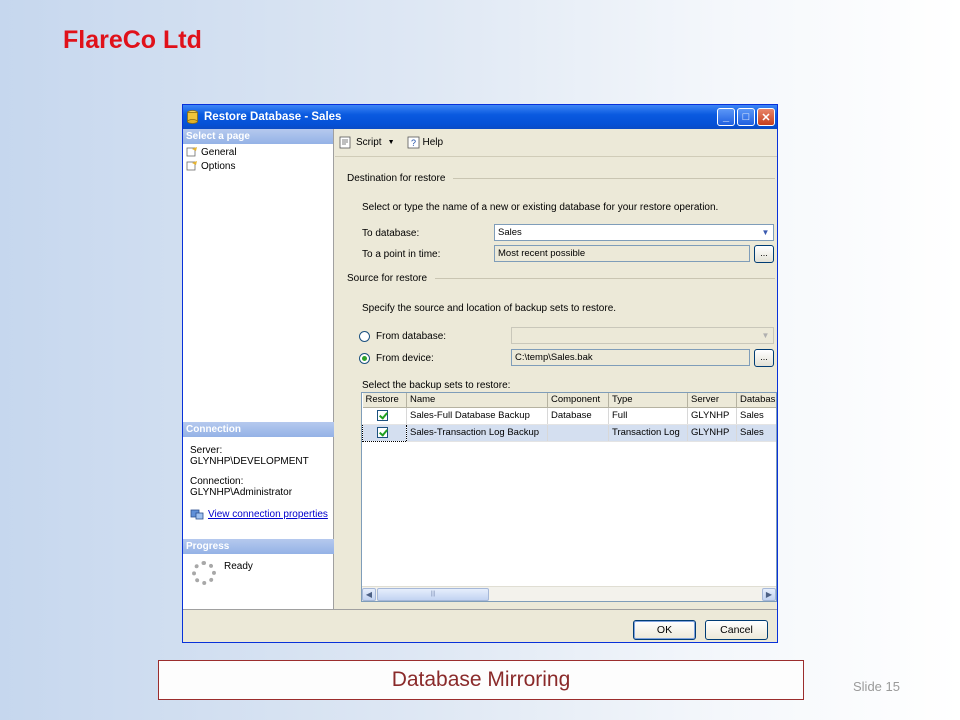 This screenshot has width=960, height=720. I want to click on server-value: GLYNHP\DEVELOPMENT, so click(249, 461).